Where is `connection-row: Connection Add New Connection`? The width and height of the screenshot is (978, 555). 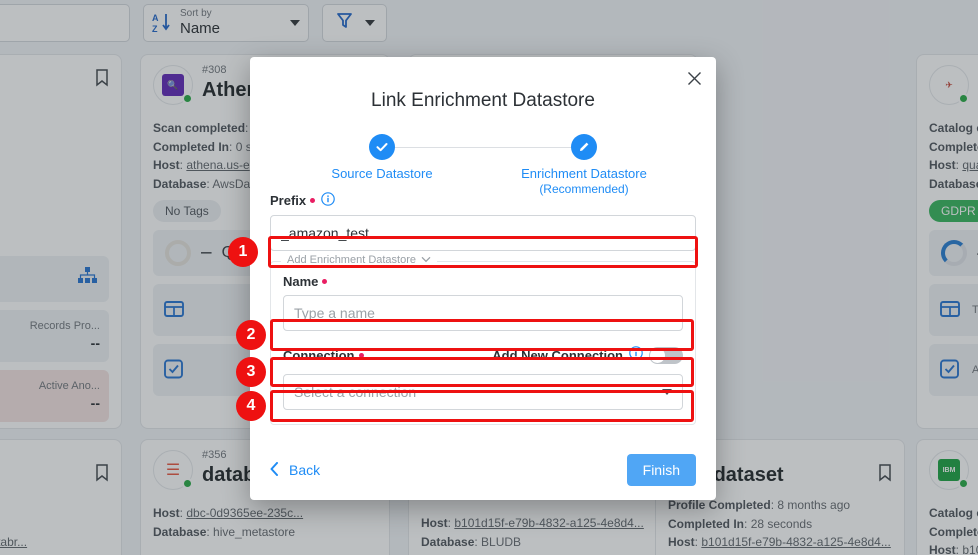
connection-row: Connection Add New Connection is located at coordinates (483, 355).